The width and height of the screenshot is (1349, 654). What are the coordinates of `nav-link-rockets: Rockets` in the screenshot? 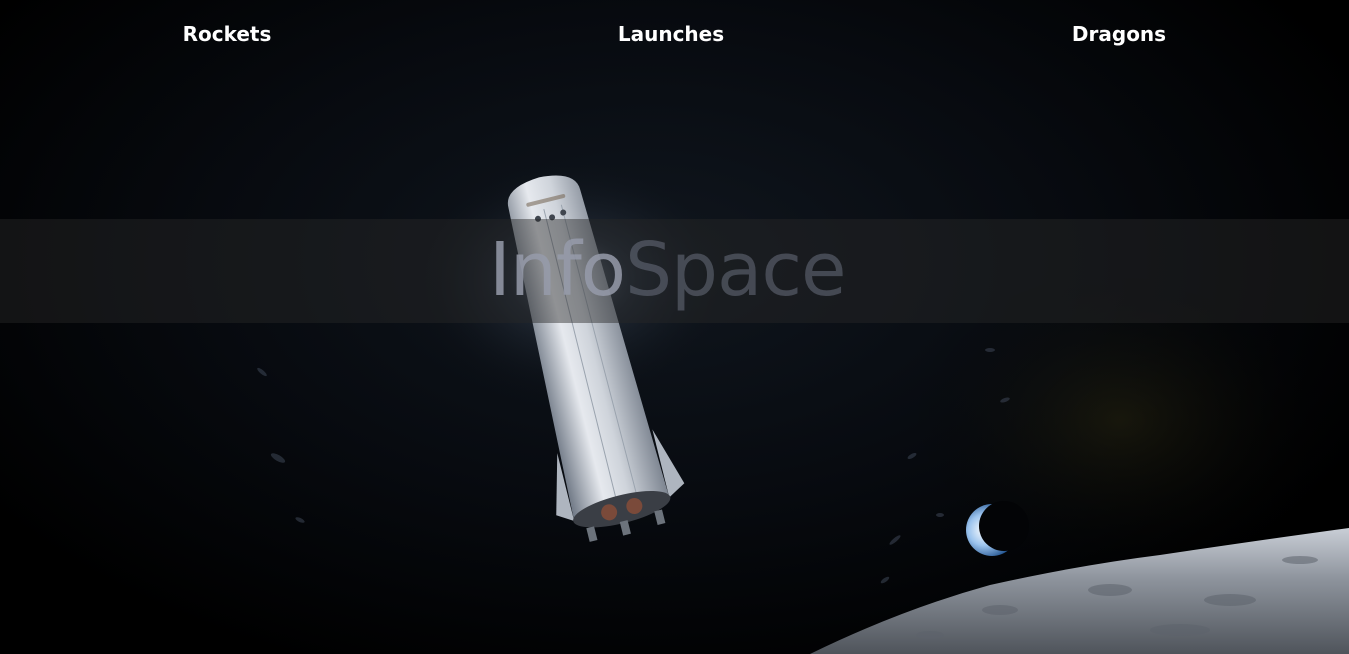 It's located at (227, 34).